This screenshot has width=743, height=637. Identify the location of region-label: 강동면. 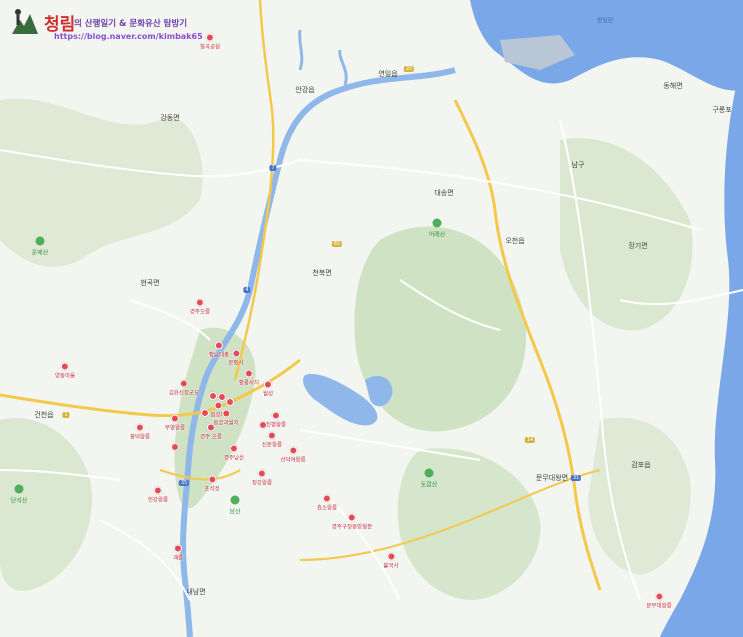
(170, 118).